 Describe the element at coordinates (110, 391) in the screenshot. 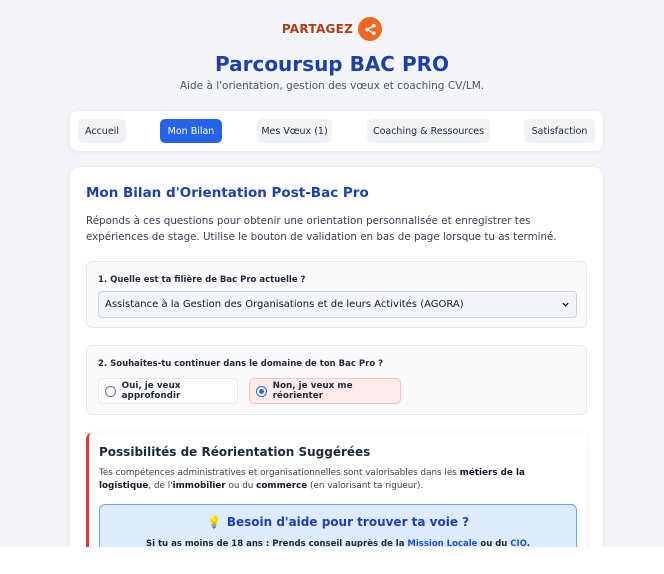

I see `radio-button-oui` at that location.